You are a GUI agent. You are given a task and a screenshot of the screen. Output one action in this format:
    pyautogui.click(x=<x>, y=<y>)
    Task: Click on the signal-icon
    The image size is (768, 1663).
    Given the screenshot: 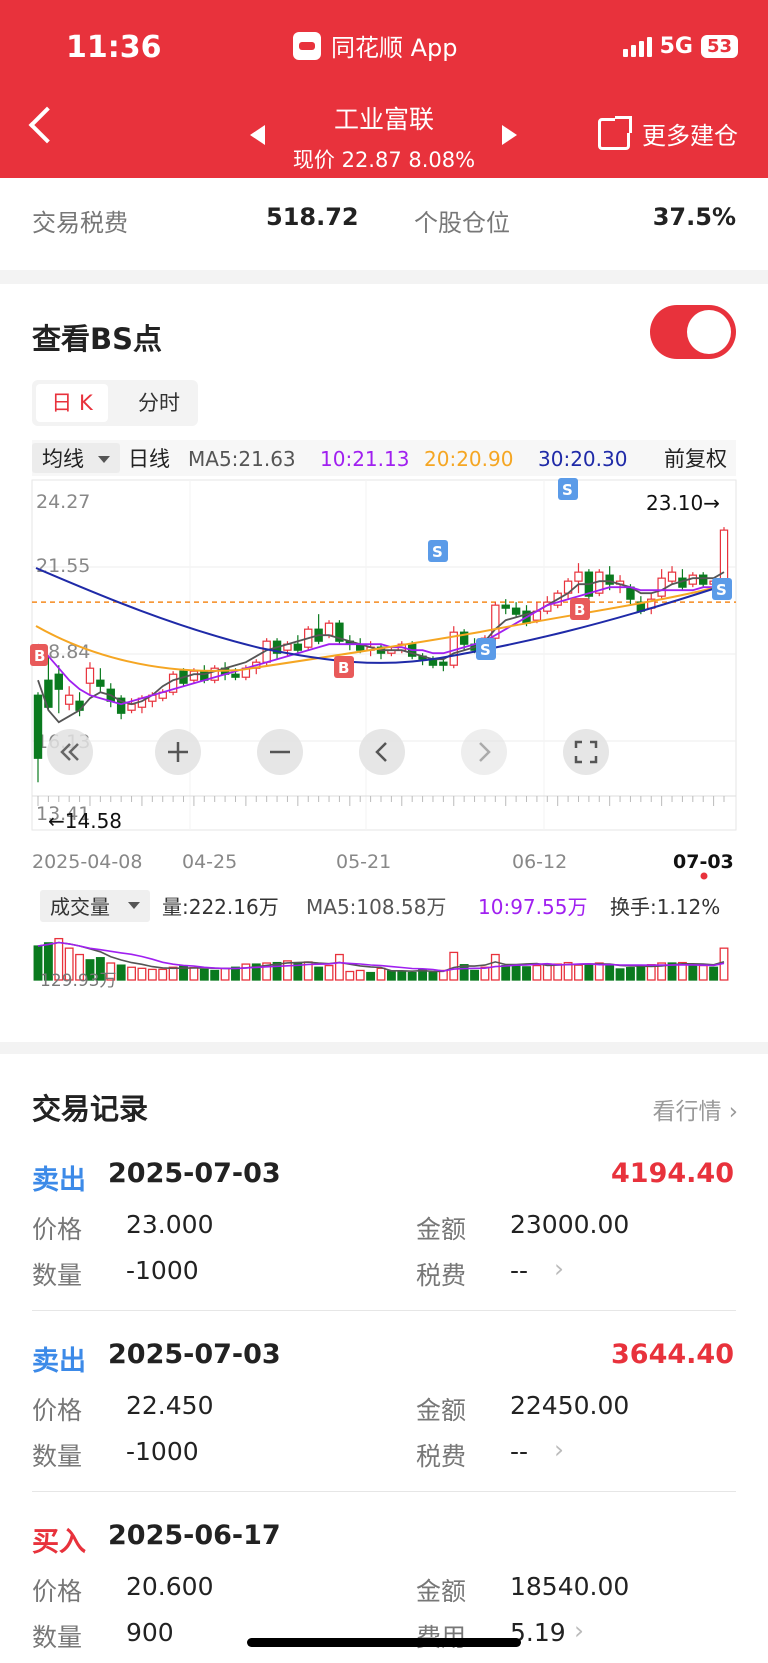 What is the action you would take?
    pyautogui.click(x=637, y=46)
    